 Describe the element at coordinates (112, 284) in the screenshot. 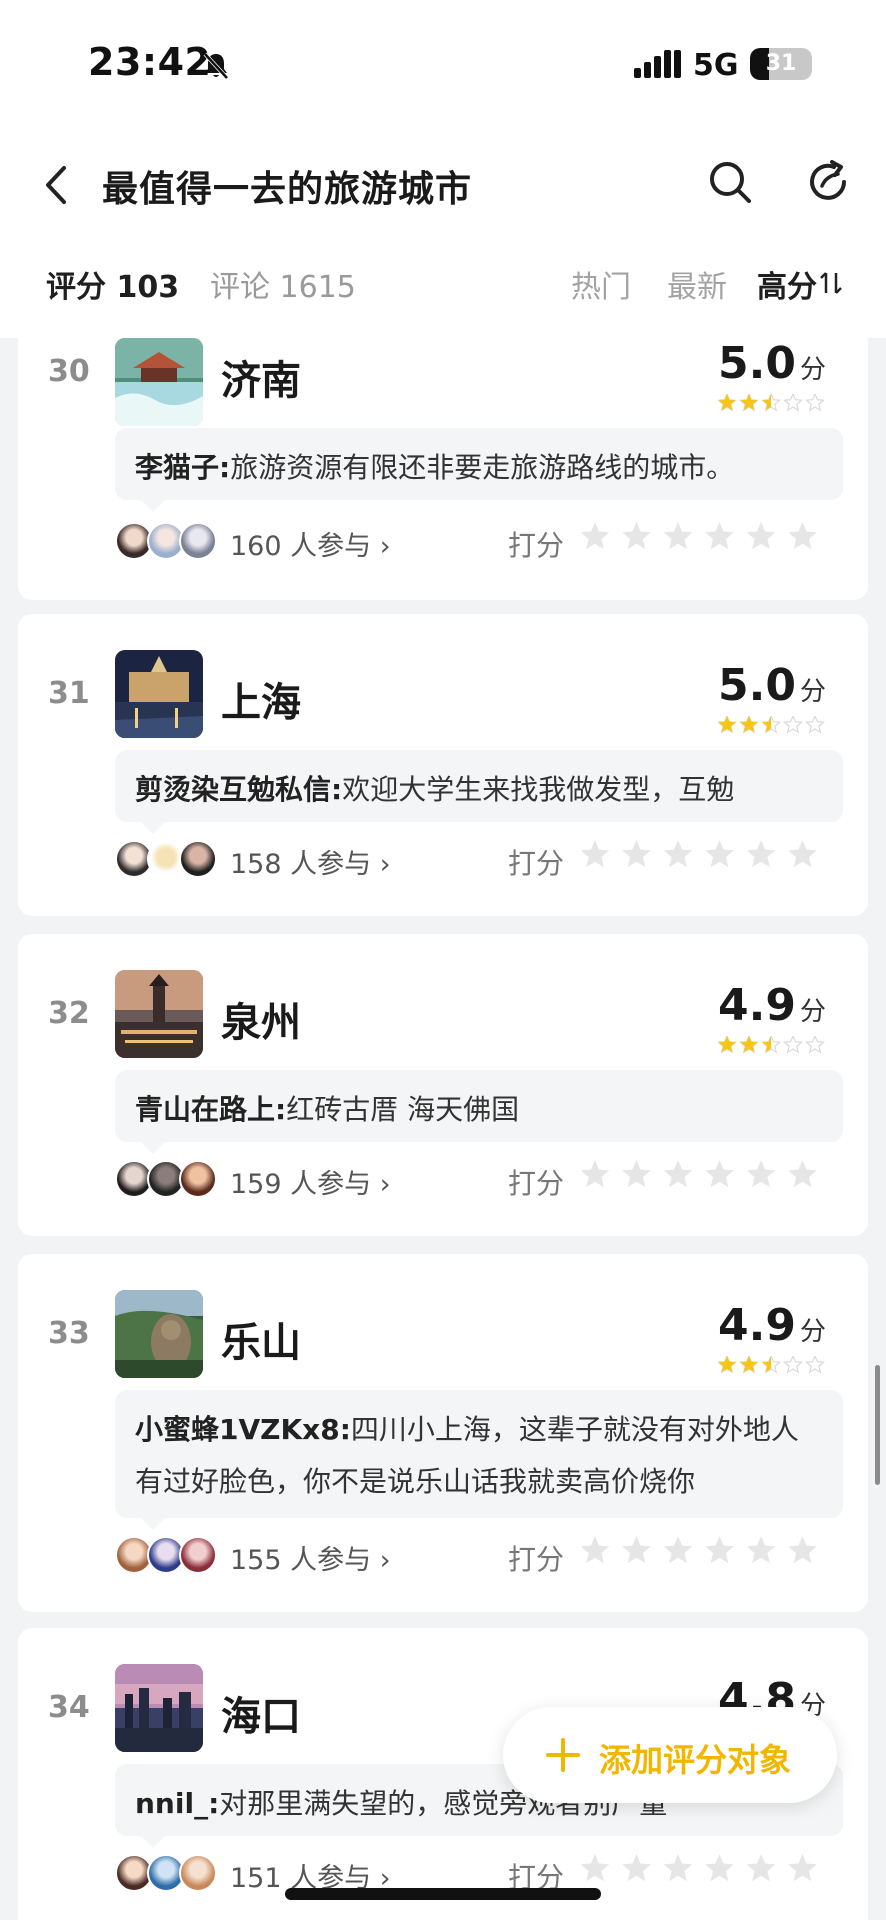

I see `tab-rating: 评分 103` at that location.